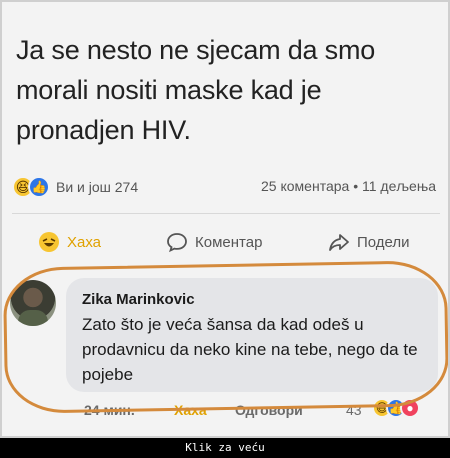 This screenshot has height=458, width=450. Describe the element at coordinates (396, 408) in the screenshot. I see `comment-reactions: 😆 👍 ●` at that location.